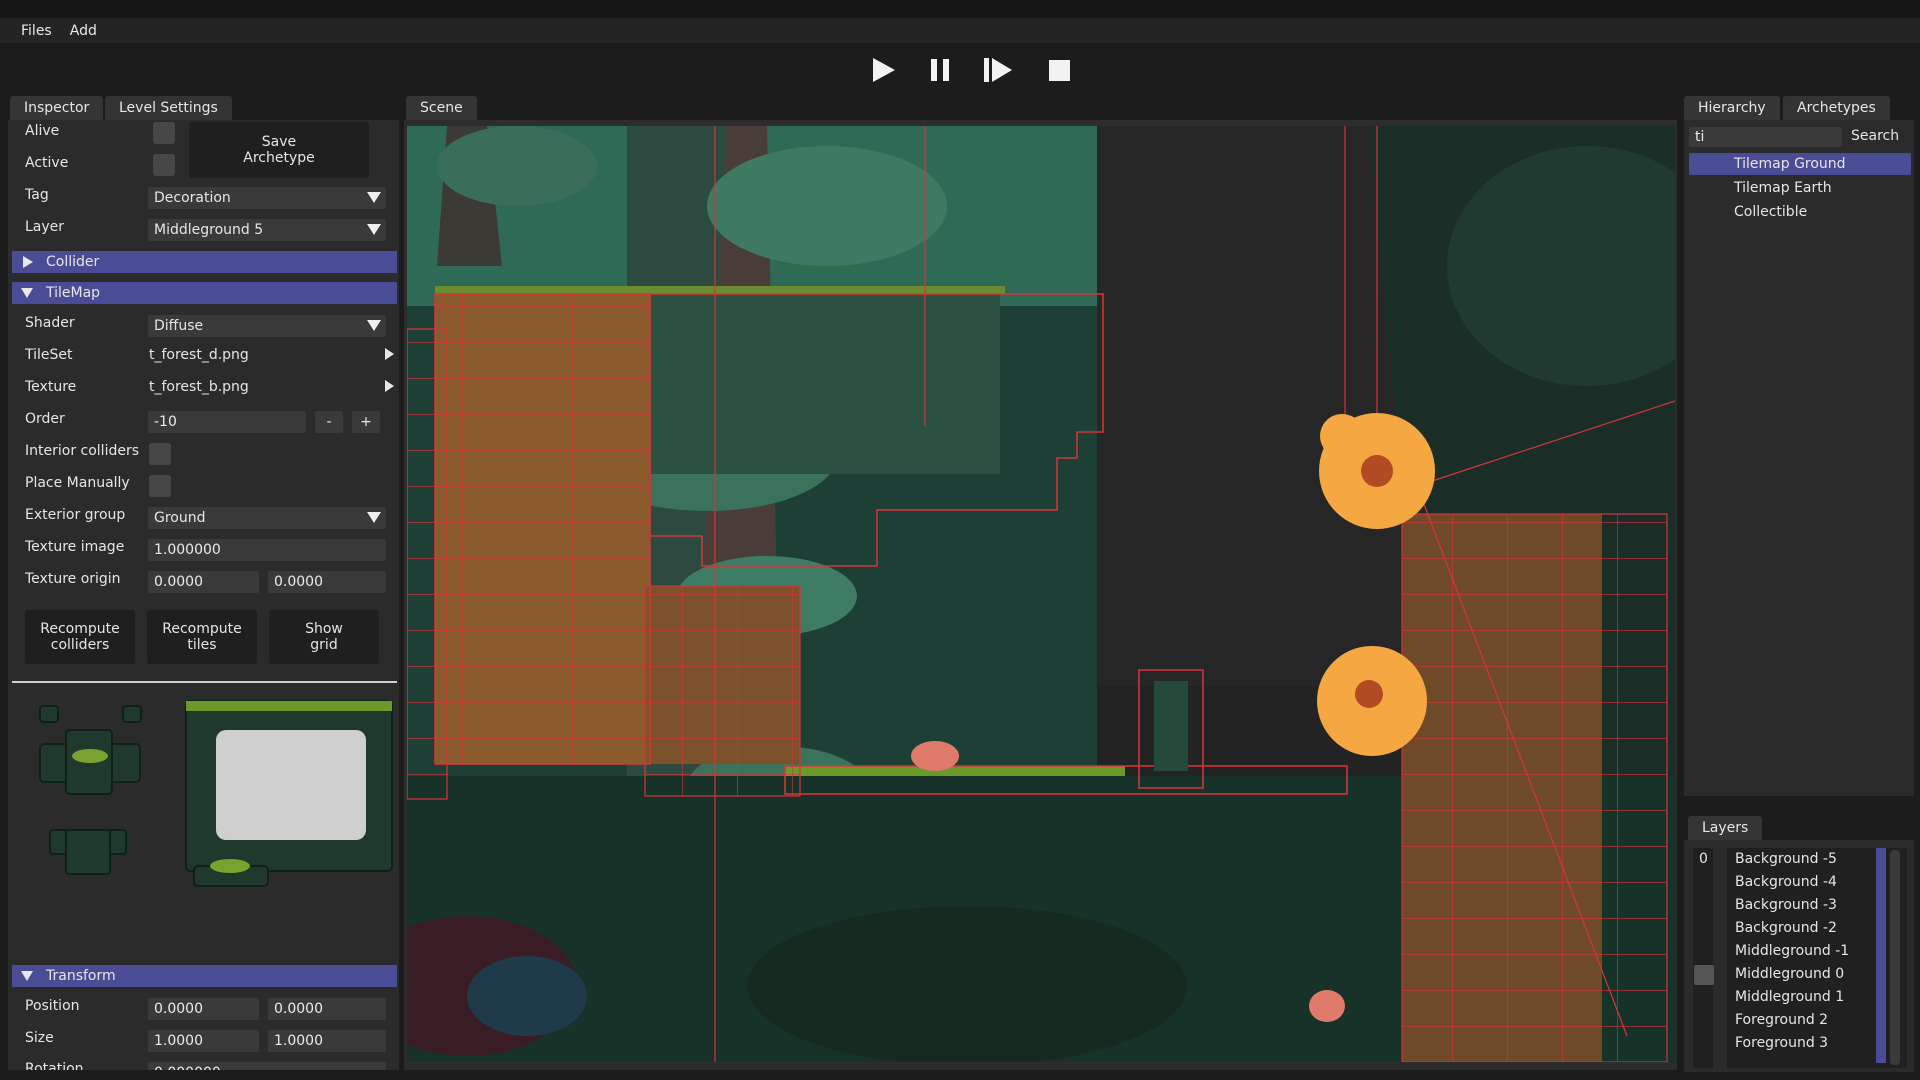 The image size is (1920, 1080). I want to click on hierarchy-item: Tilemap Earth, so click(1800, 188).